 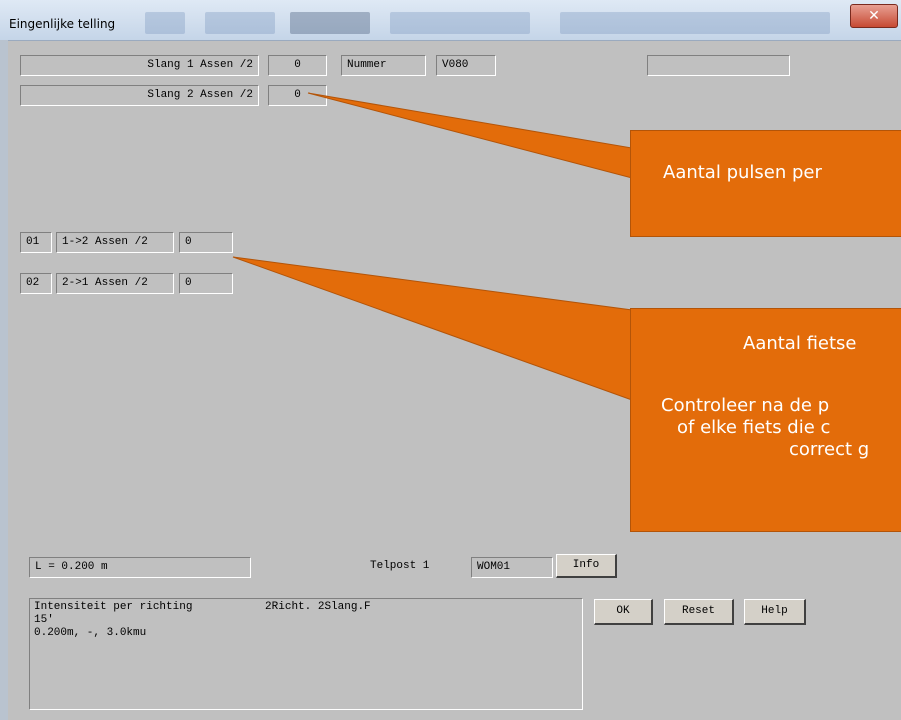 I want to click on bikes-callout-pointer, so click(x=432, y=328).